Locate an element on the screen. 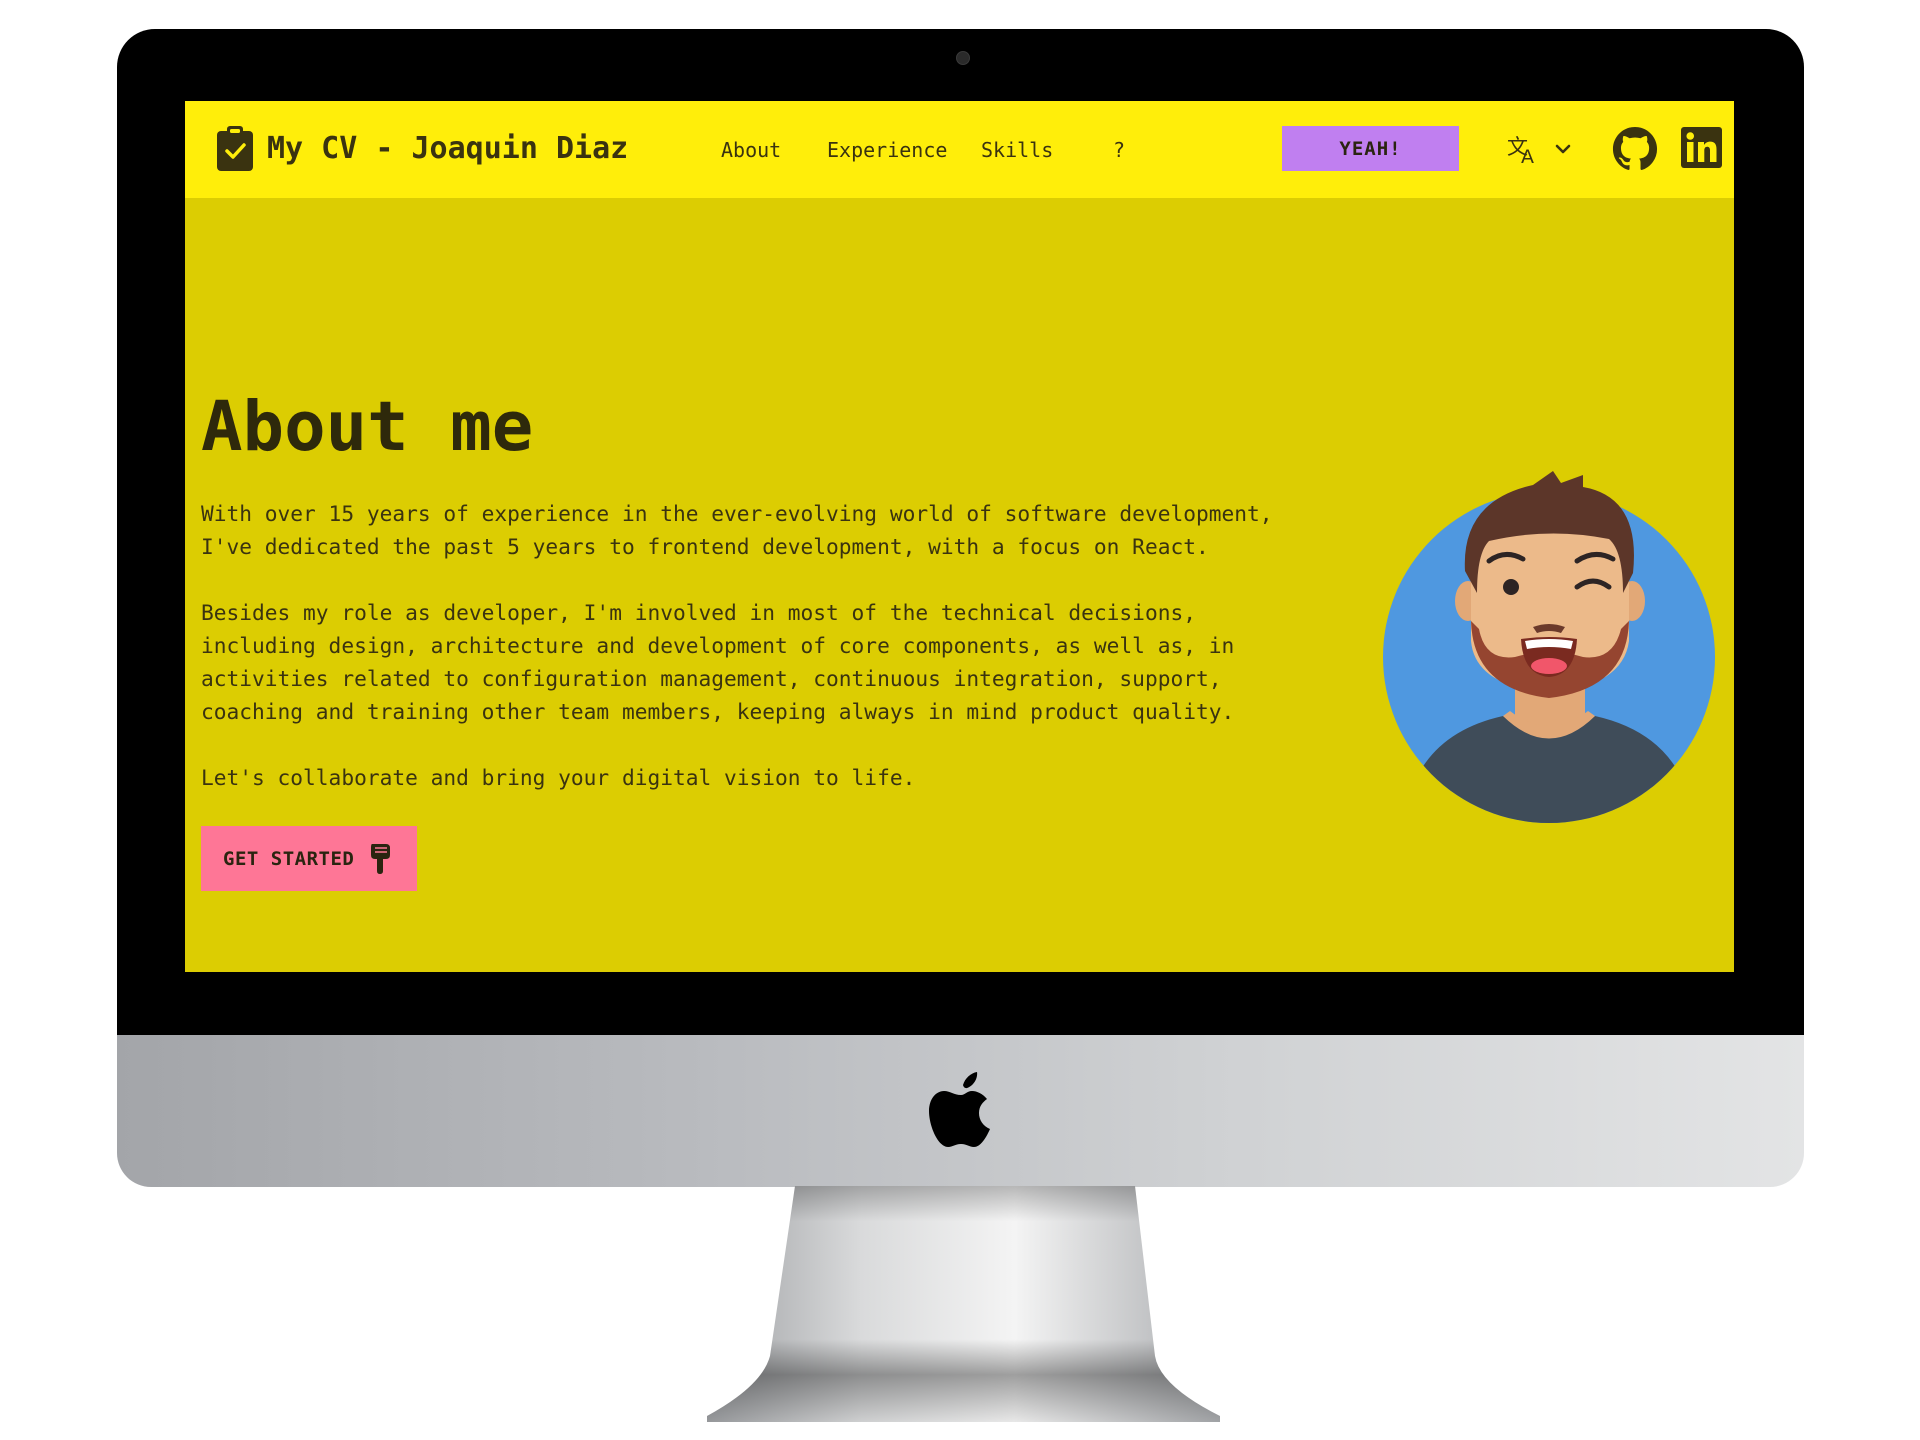  language-selector: 文 A is located at coordinates (1542, 149).